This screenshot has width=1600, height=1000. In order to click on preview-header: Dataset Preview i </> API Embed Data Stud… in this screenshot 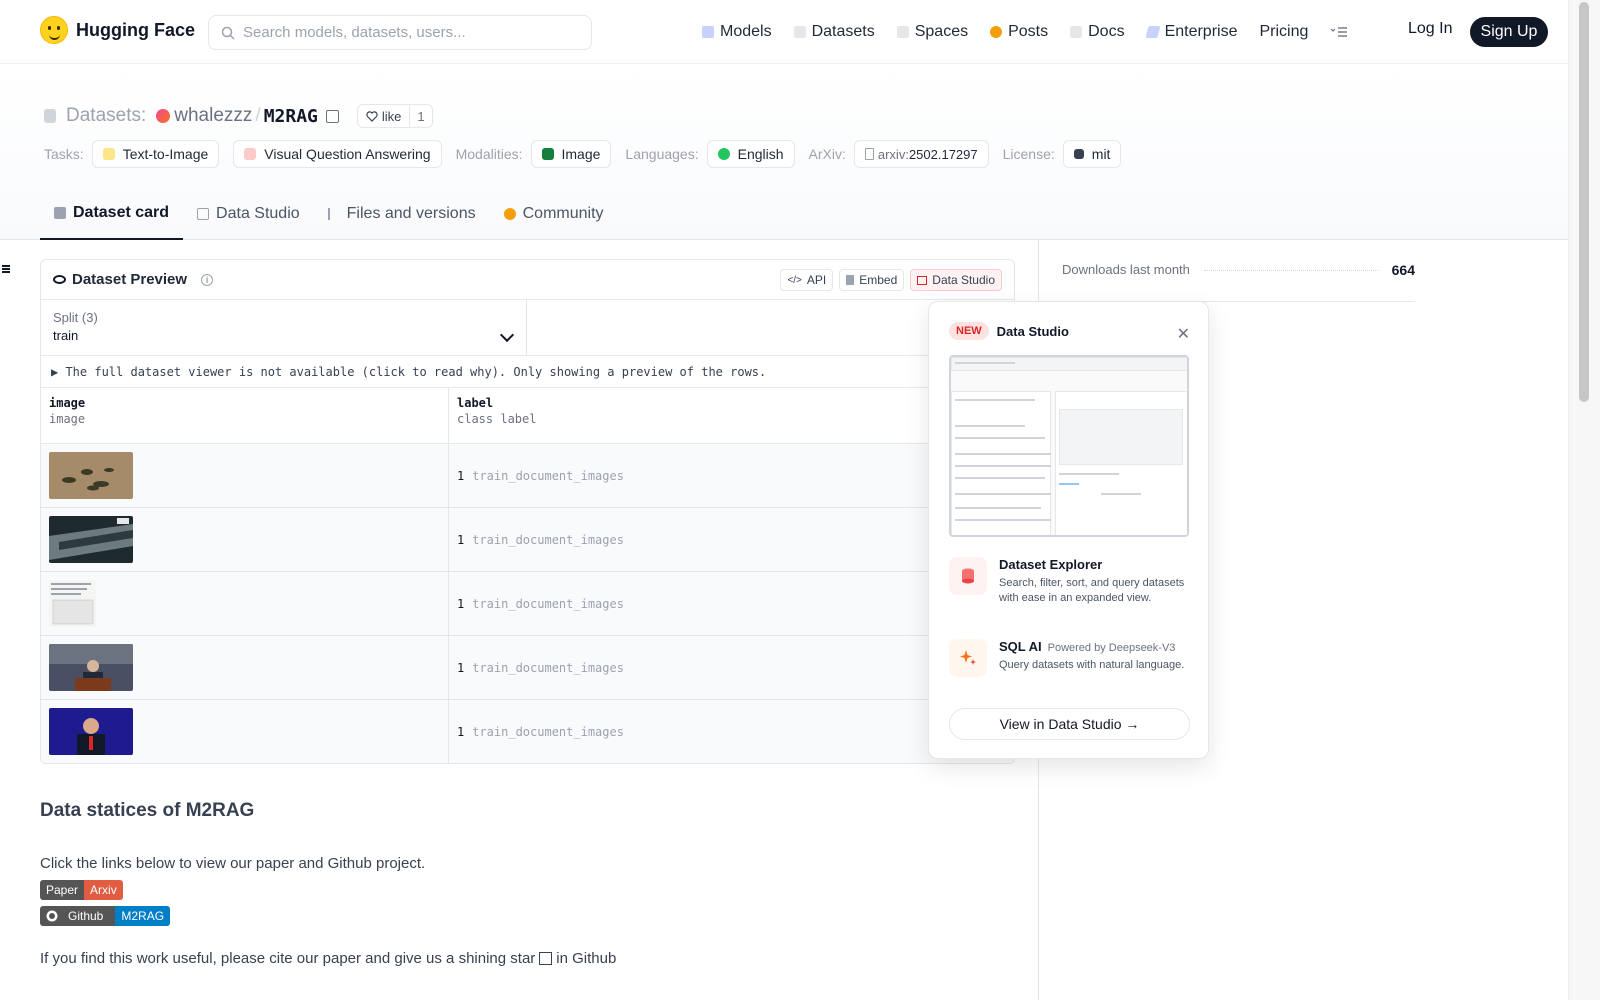, I will do `click(527, 280)`.